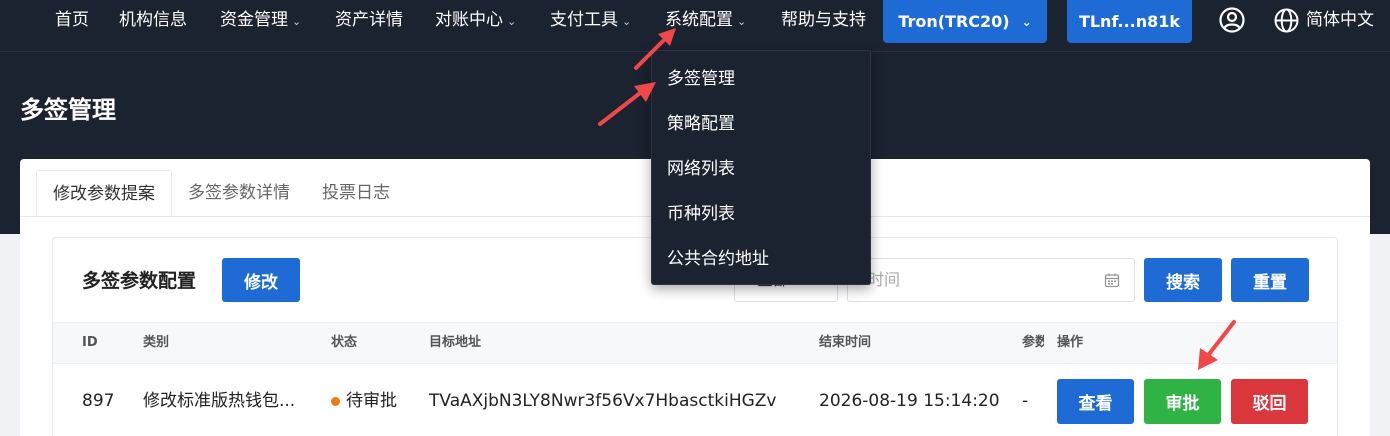 Image resolution: width=1390 pixels, height=436 pixels. What do you see at coordinates (1286, 20) in the screenshot?
I see `globe-icon` at bounding box center [1286, 20].